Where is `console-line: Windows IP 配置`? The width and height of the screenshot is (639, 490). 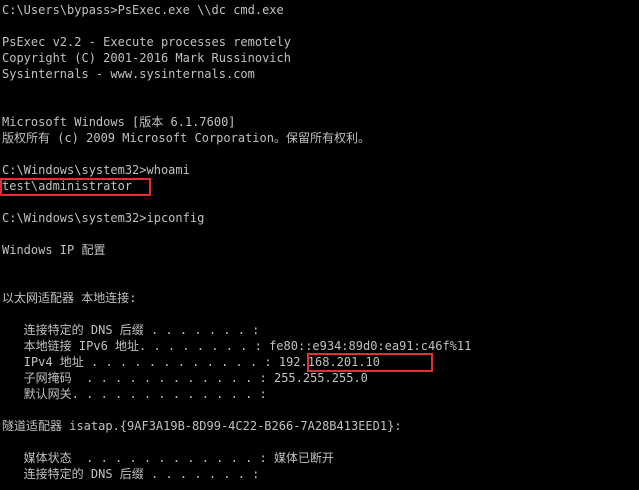 console-line: Windows IP 配置 is located at coordinates (54, 250).